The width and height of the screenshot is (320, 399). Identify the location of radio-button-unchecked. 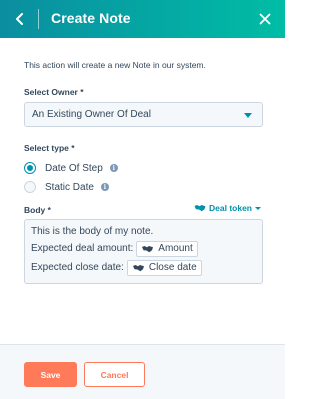
(30, 187).